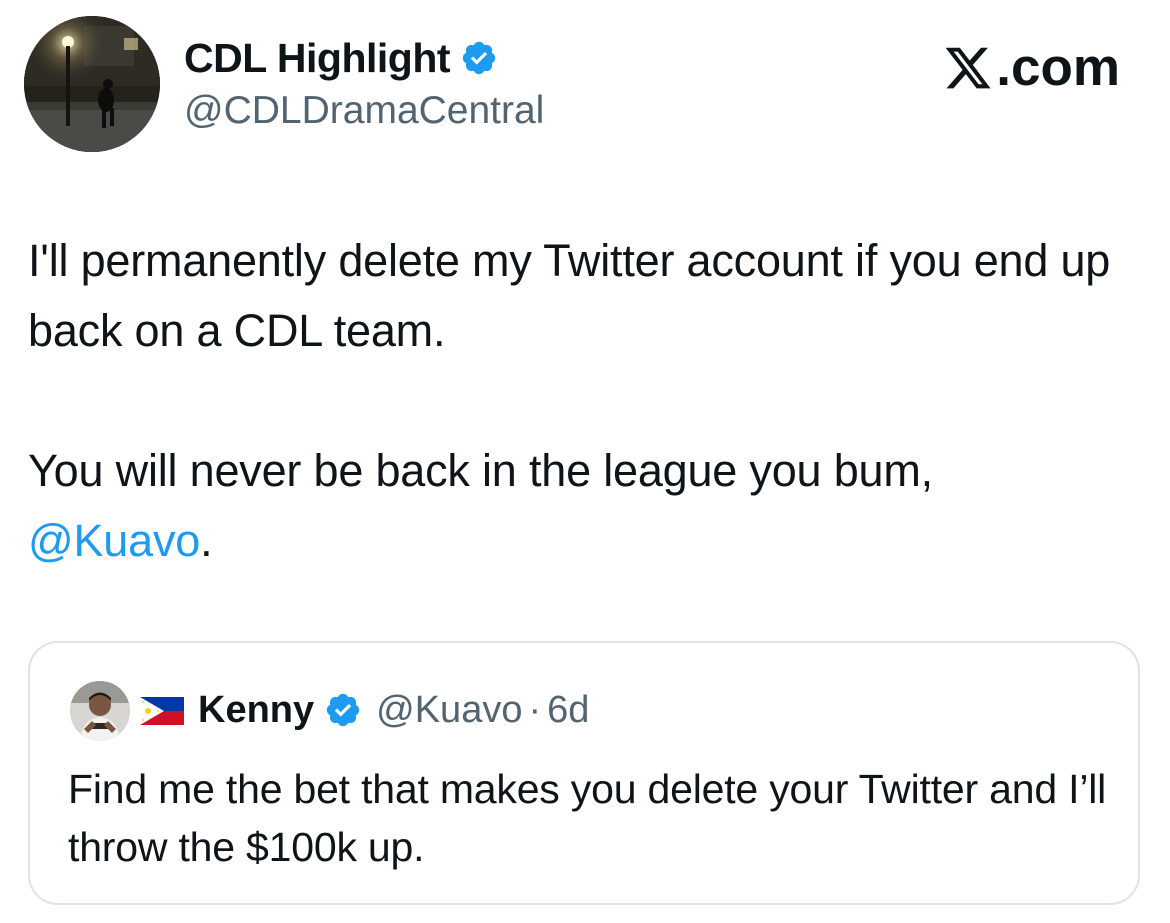 This screenshot has width=1170, height=923. I want to click on philippines-flag-icon, so click(162, 711).